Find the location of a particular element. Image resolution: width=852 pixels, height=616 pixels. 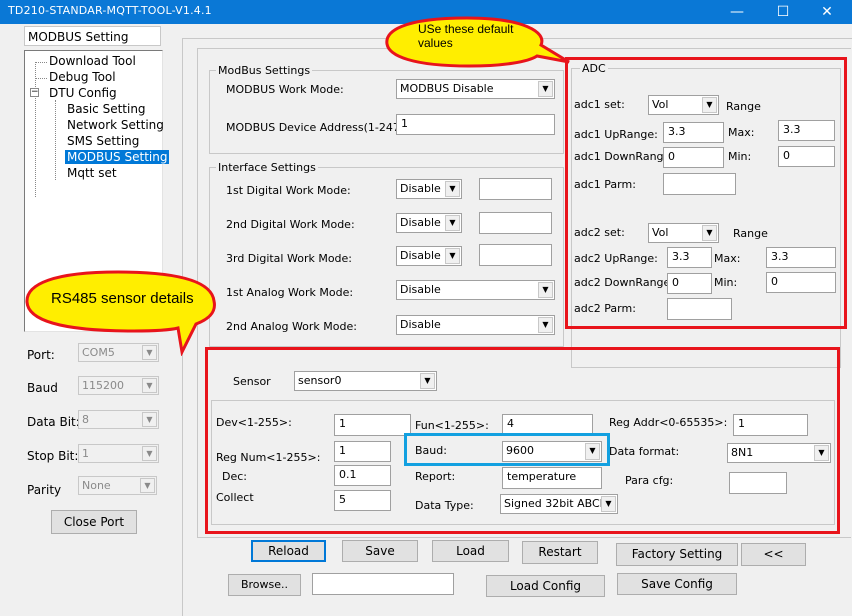

digital2-param-input is located at coordinates (515, 223).